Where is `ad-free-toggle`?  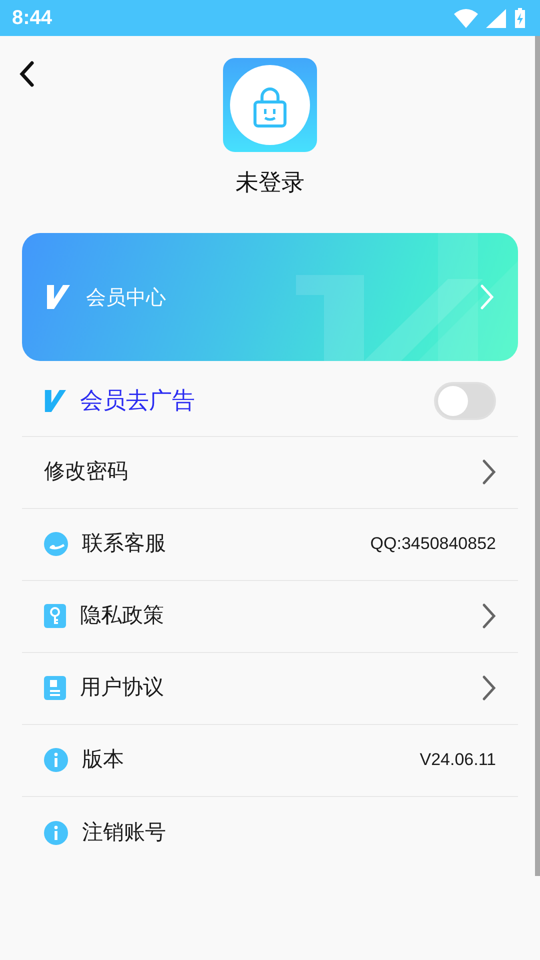
ad-free-toggle is located at coordinates (465, 401).